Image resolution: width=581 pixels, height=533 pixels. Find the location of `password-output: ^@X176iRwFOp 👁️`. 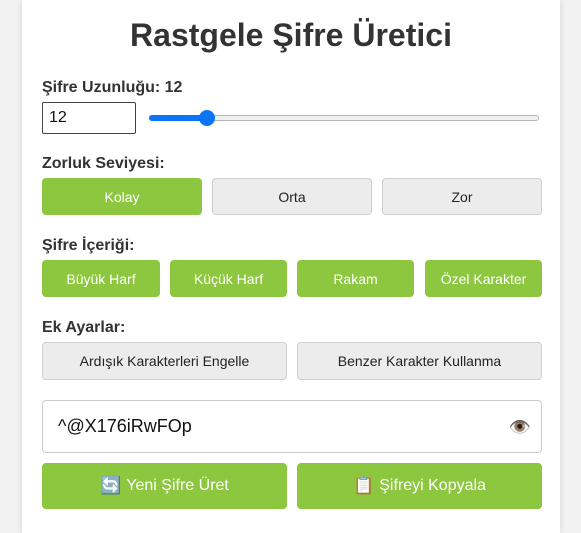

password-output: ^@X176iRwFOp 👁️ is located at coordinates (292, 426).